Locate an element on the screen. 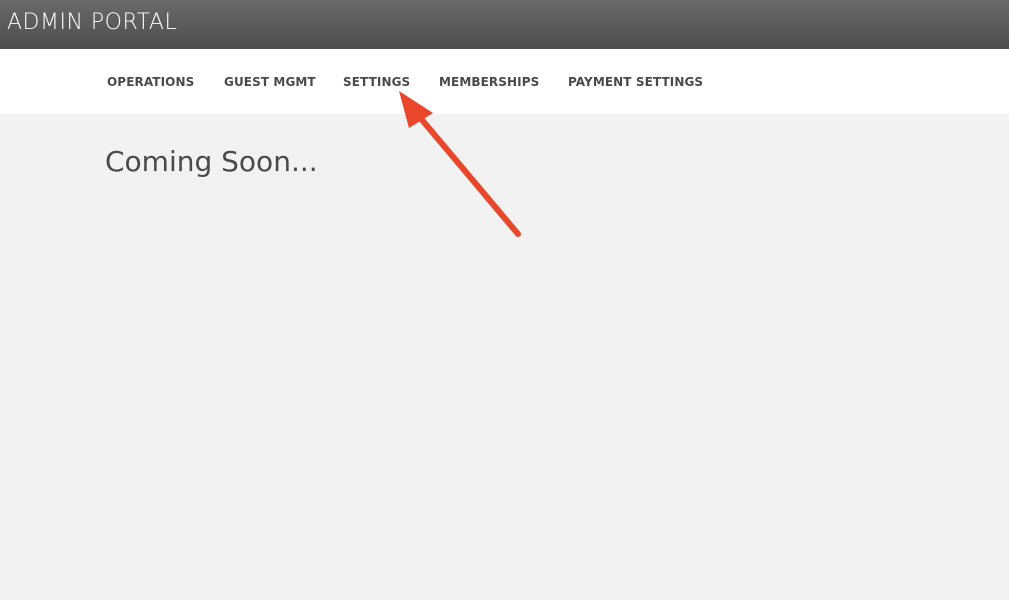 This screenshot has width=1009, height=600. nav-item-guest-mgmt: GUEST MGMT is located at coordinates (270, 82).